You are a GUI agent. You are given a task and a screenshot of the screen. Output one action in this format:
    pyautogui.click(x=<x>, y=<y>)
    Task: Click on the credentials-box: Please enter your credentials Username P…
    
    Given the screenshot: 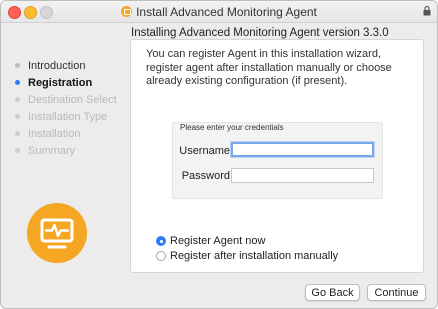 What is the action you would take?
    pyautogui.click(x=277, y=160)
    